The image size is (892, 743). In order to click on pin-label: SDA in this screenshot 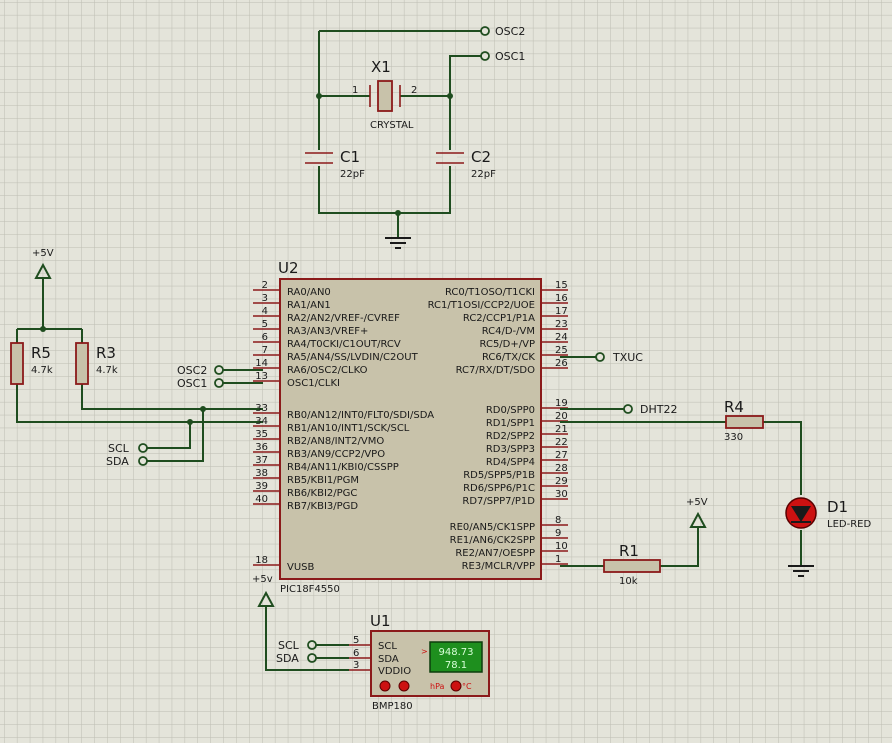, I will do `click(388, 659)`.